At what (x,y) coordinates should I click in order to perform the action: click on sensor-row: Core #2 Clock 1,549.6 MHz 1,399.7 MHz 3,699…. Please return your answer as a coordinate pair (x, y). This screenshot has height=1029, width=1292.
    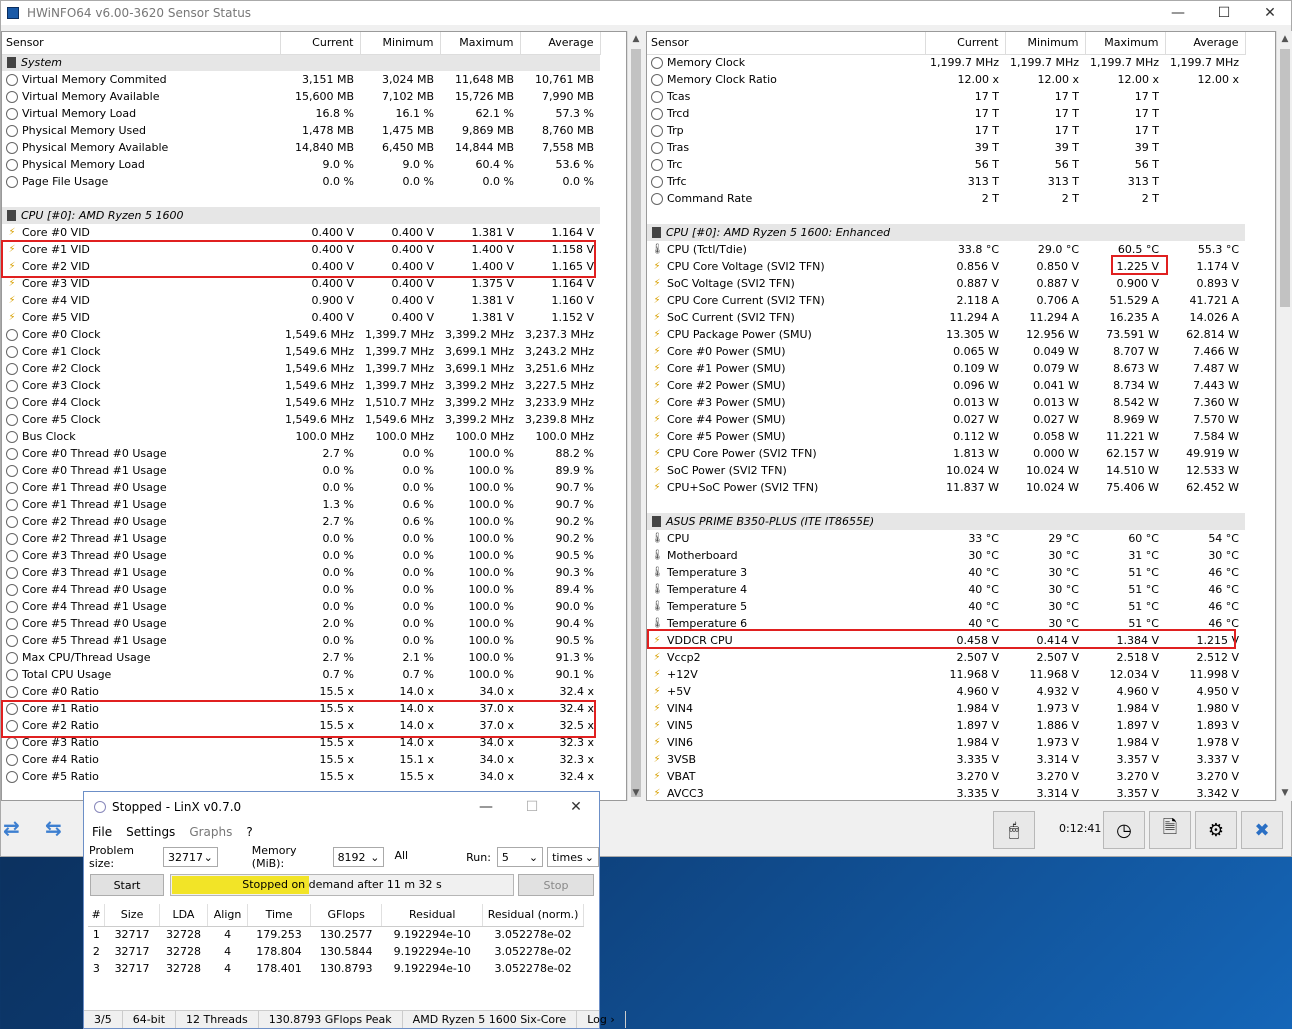
    Looking at the image, I should click on (301, 368).